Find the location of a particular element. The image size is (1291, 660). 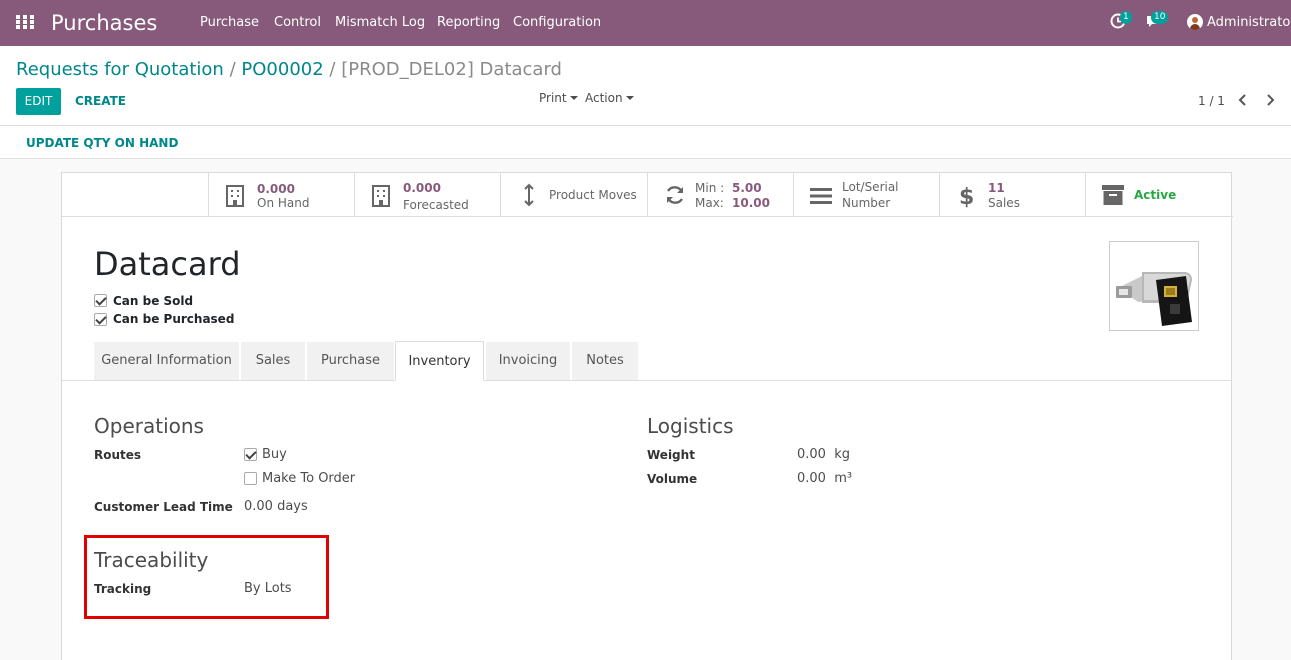

customer-lead-time-label: Customer Lead Time is located at coordinates (163, 507).